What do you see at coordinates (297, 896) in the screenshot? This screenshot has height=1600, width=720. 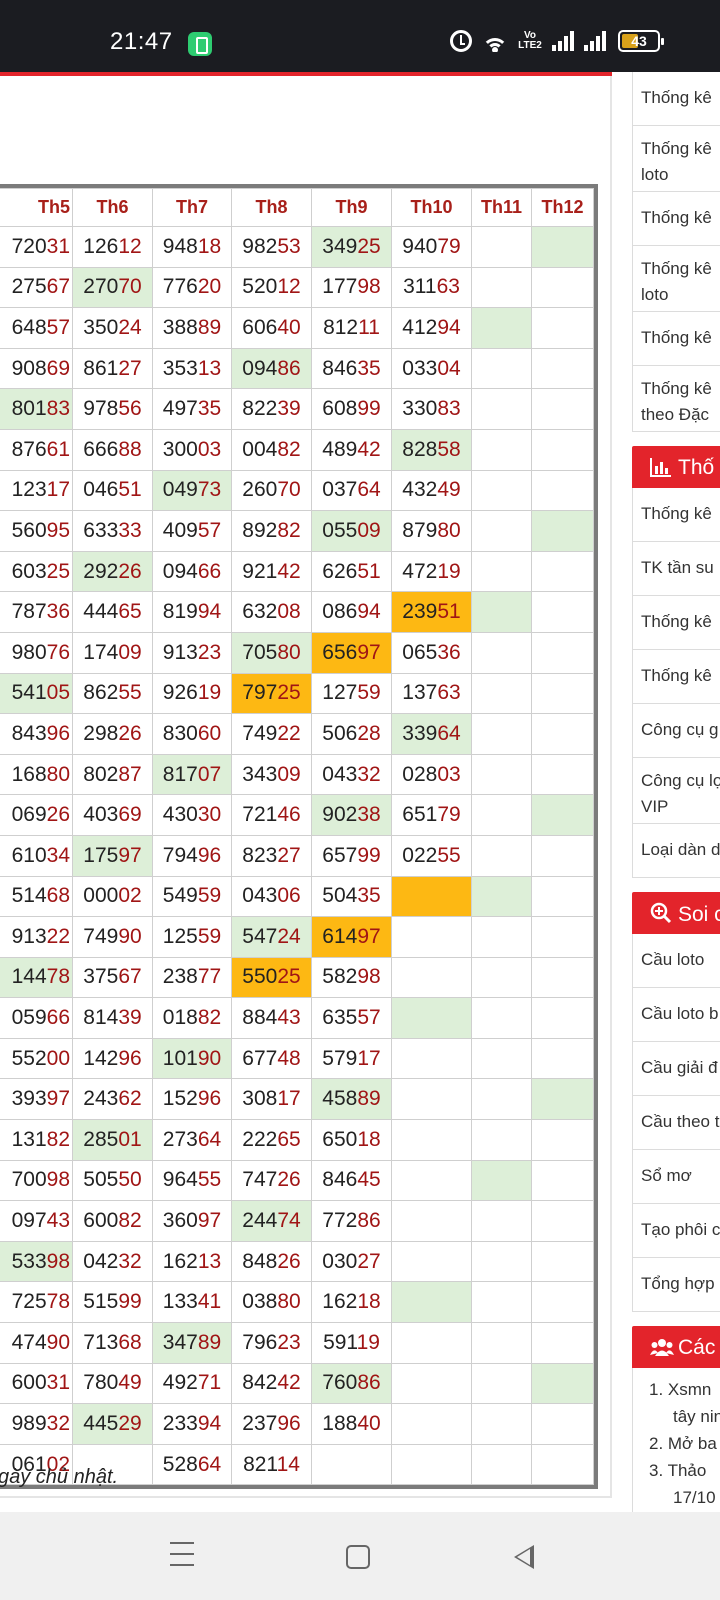 I see `table-row: 51468 00002 54959 04306 50435` at bounding box center [297, 896].